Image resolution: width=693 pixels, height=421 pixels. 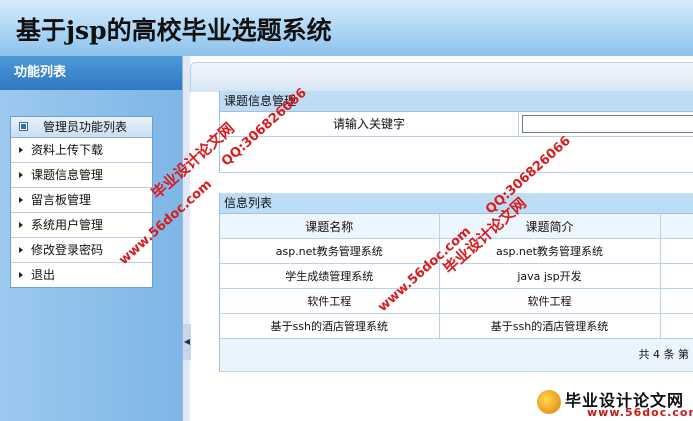 I want to click on search-panel: 课题信息管理 请输入关键字, so click(x=456, y=132).